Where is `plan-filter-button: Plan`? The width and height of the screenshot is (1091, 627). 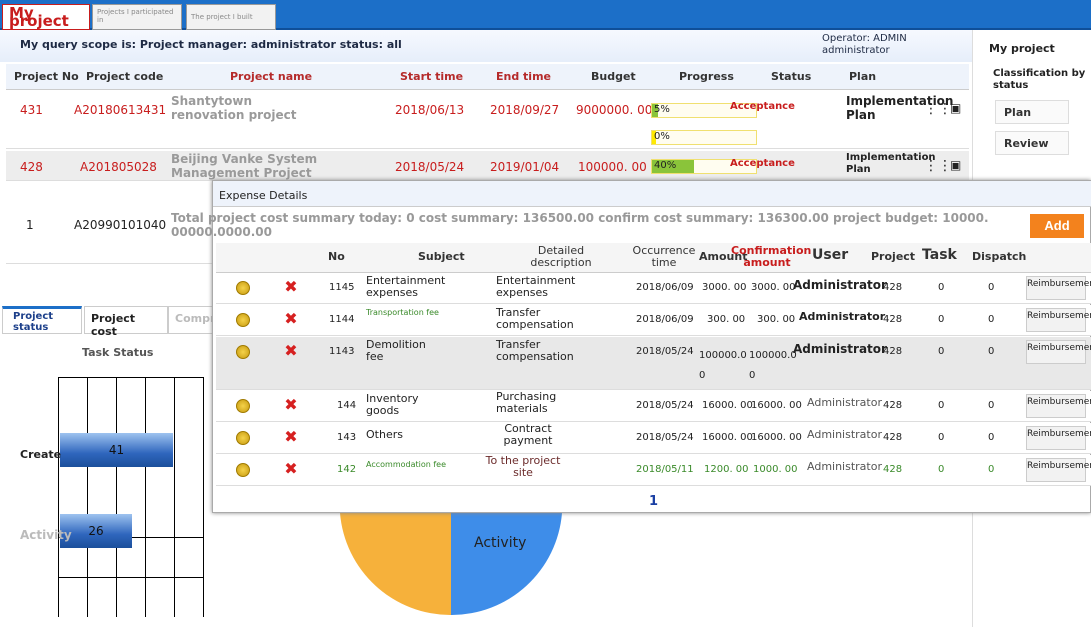
plan-filter-button: Plan is located at coordinates (1032, 112).